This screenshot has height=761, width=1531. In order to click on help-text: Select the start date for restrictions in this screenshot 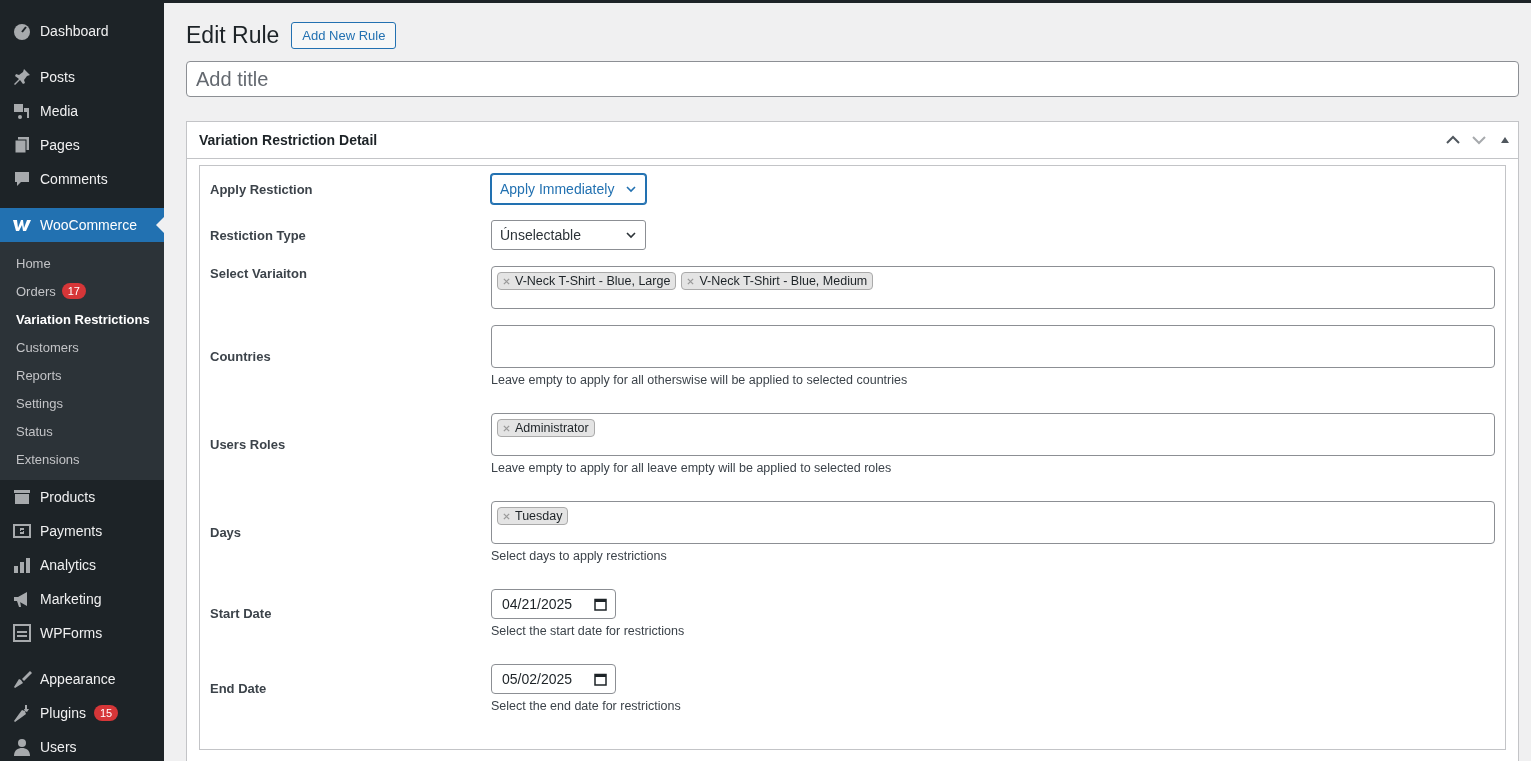, I will do `click(588, 631)`.